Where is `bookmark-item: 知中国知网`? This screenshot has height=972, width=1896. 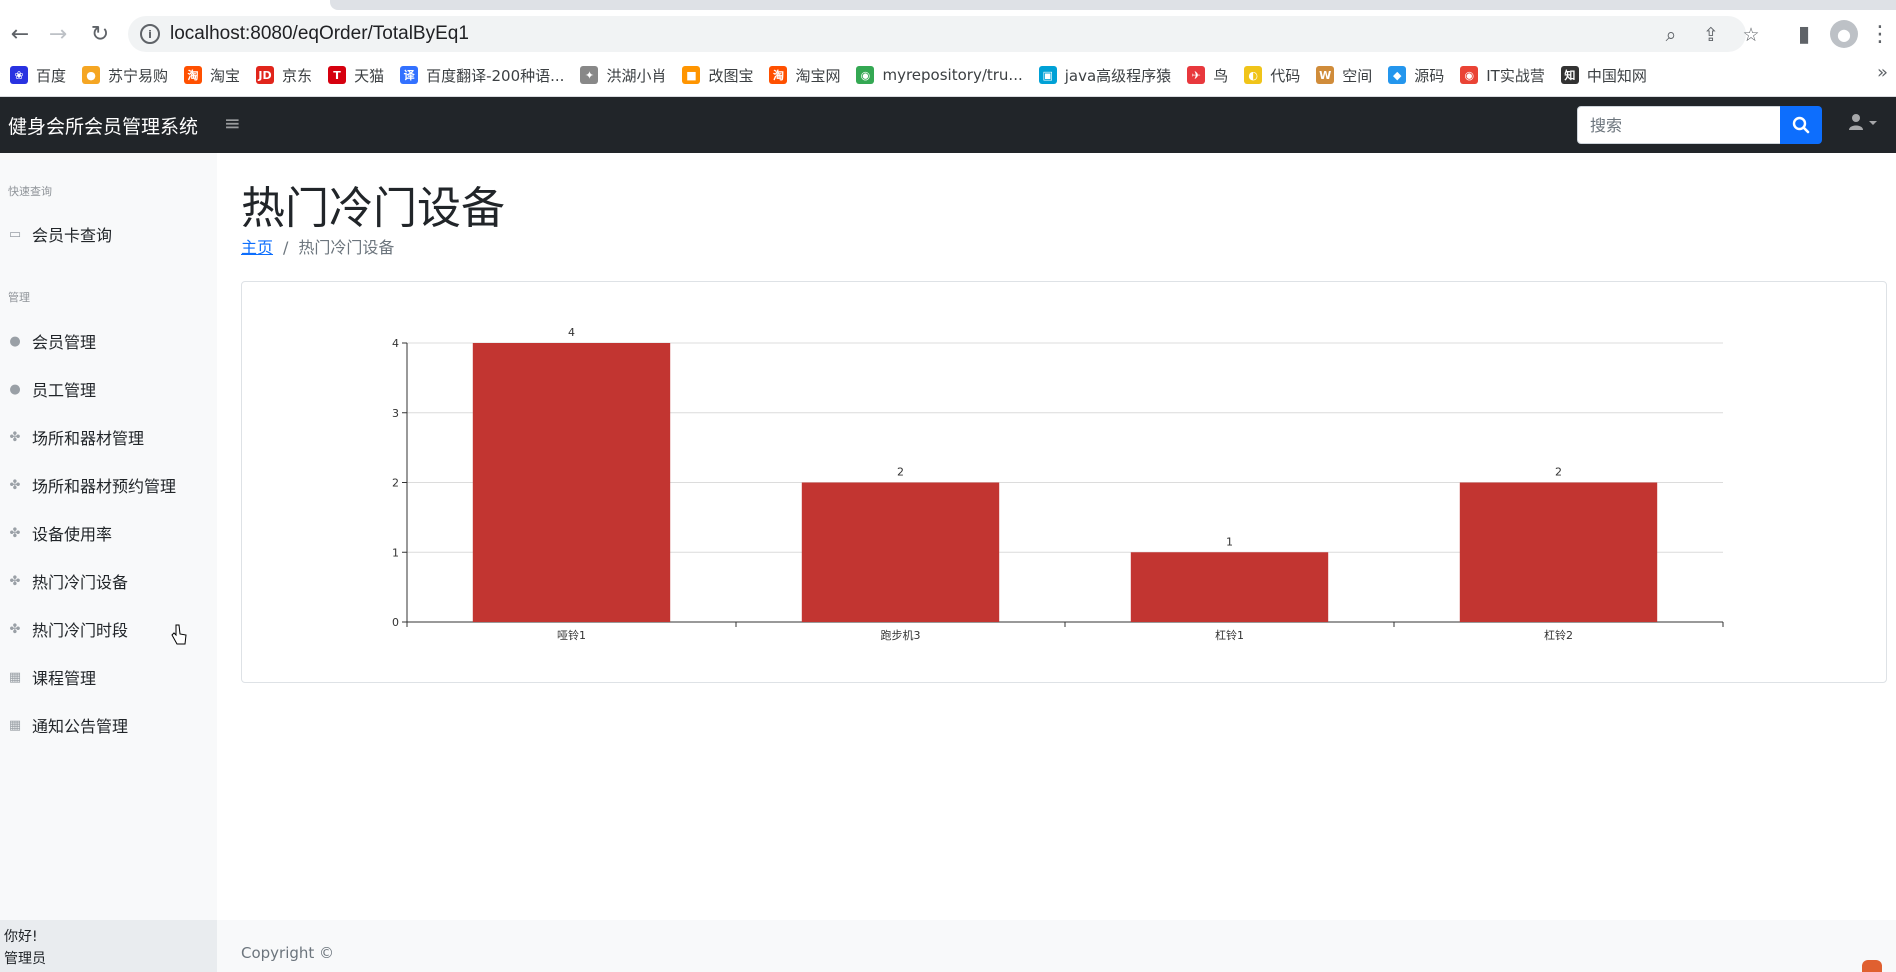
bookmark-item: 知中国知网 is located at coordinates (1603, 75).